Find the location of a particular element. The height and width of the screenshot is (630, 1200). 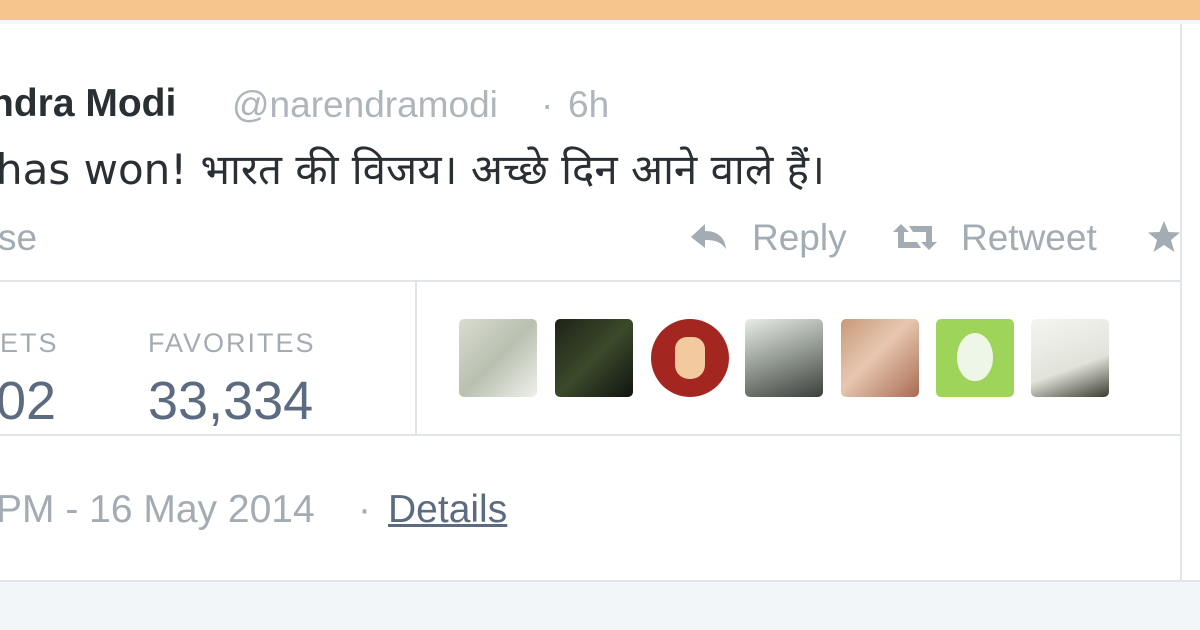

avatar-victory-hand is located at coordinates (690, 358).